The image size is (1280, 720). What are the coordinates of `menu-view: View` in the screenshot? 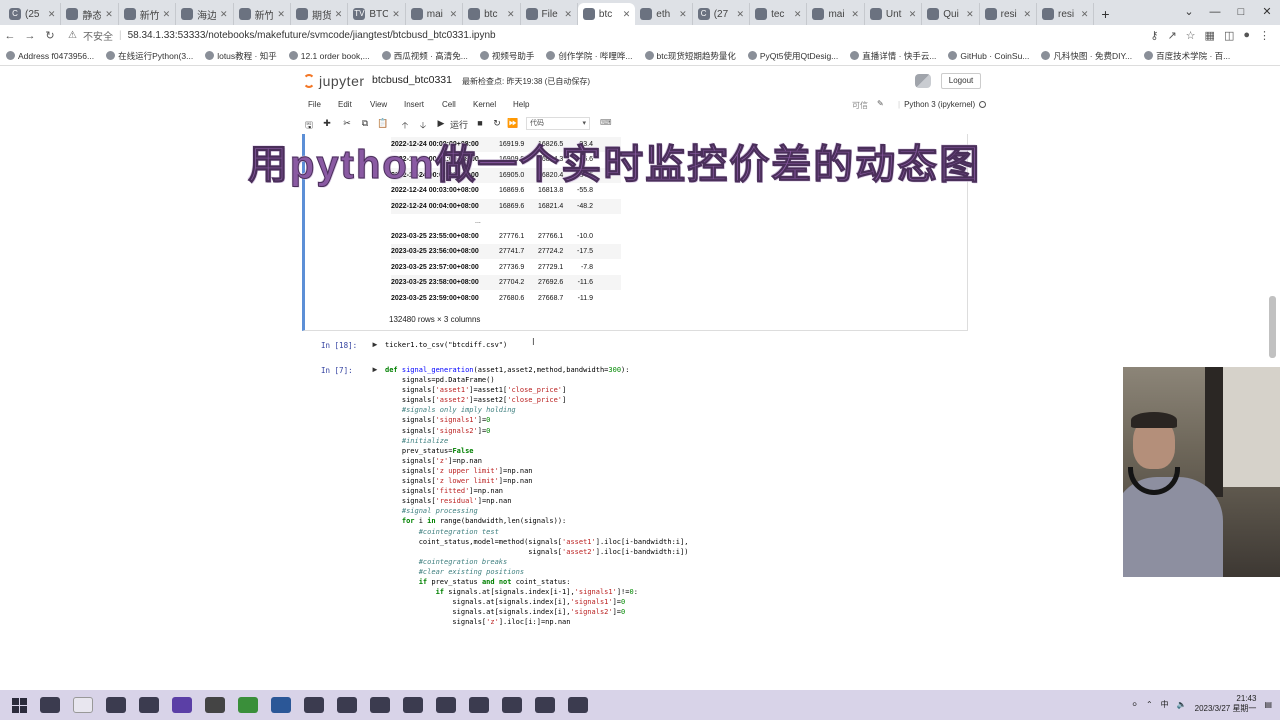 It's located at (378, 104).